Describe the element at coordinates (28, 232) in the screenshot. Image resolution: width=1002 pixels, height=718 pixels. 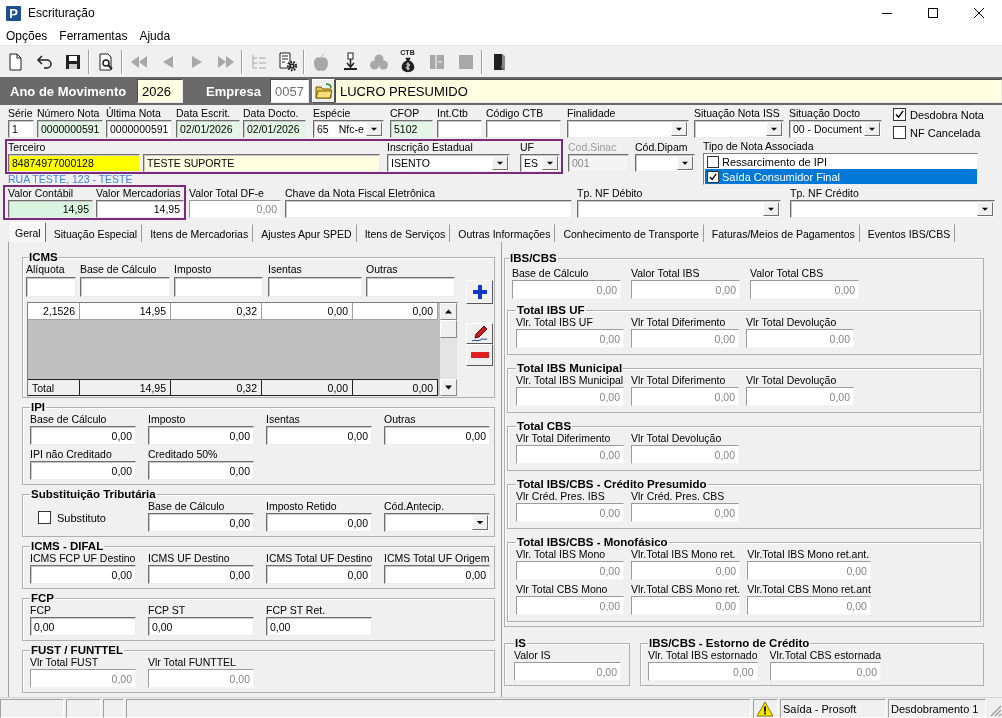
I see `tab: Geral` at that location.